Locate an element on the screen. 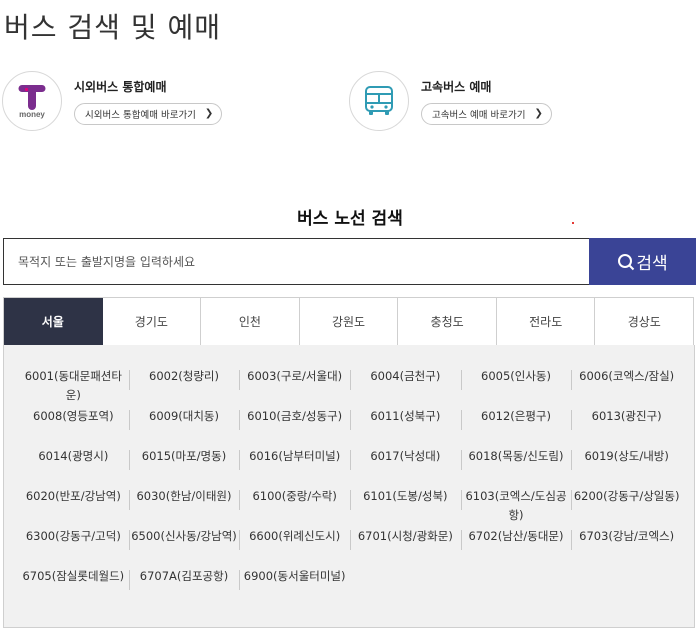 The image size is (700, 631). search-icon is located at coordinates (626, 261).